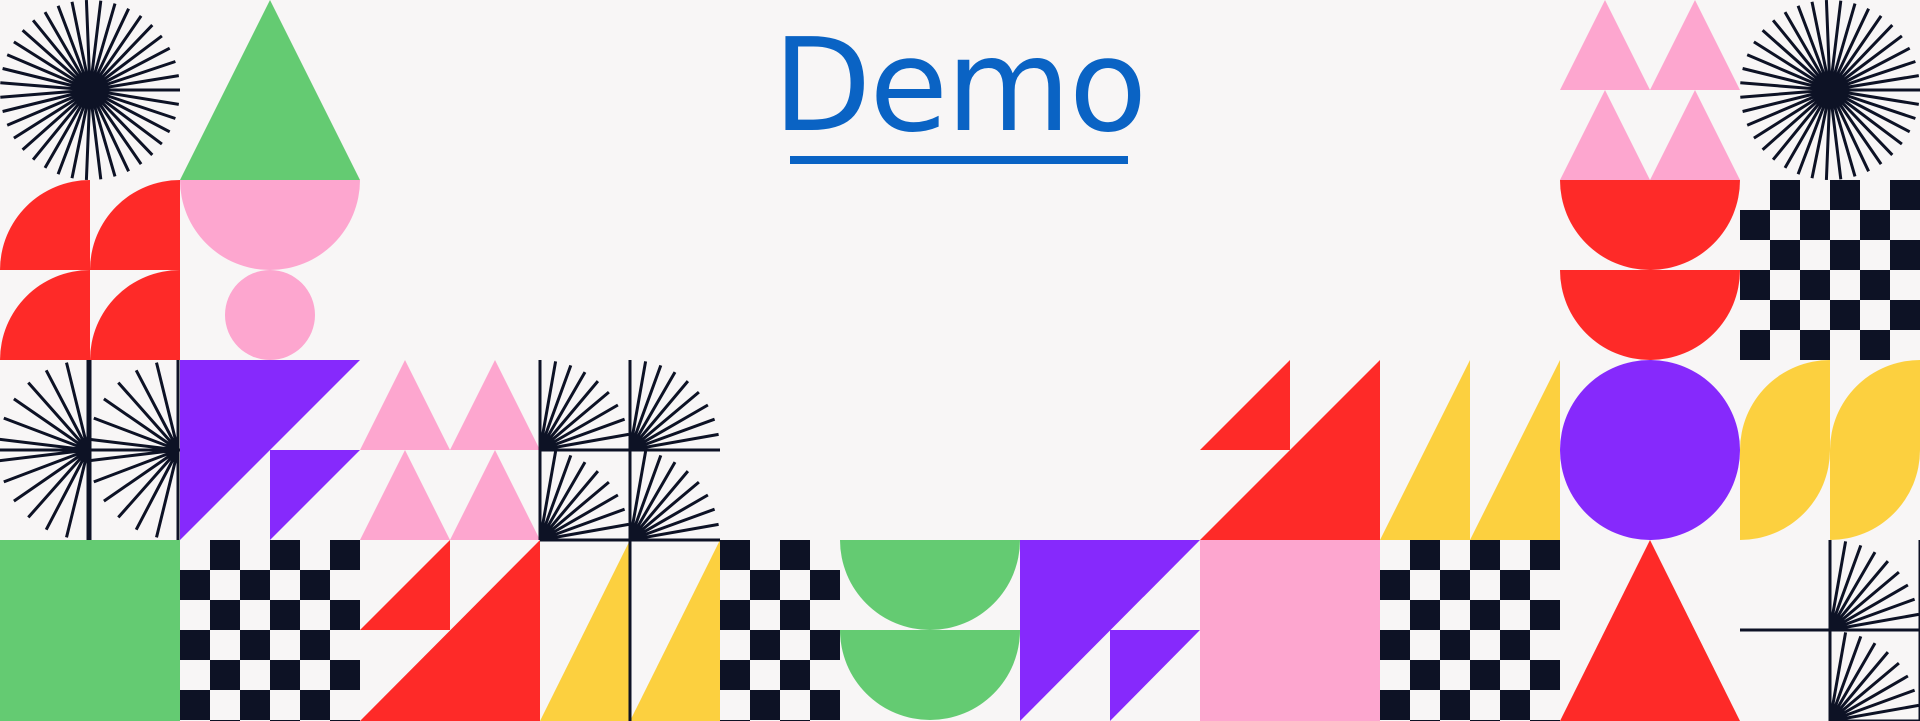  I want to click on title-link: Demo, so click(960, 96).